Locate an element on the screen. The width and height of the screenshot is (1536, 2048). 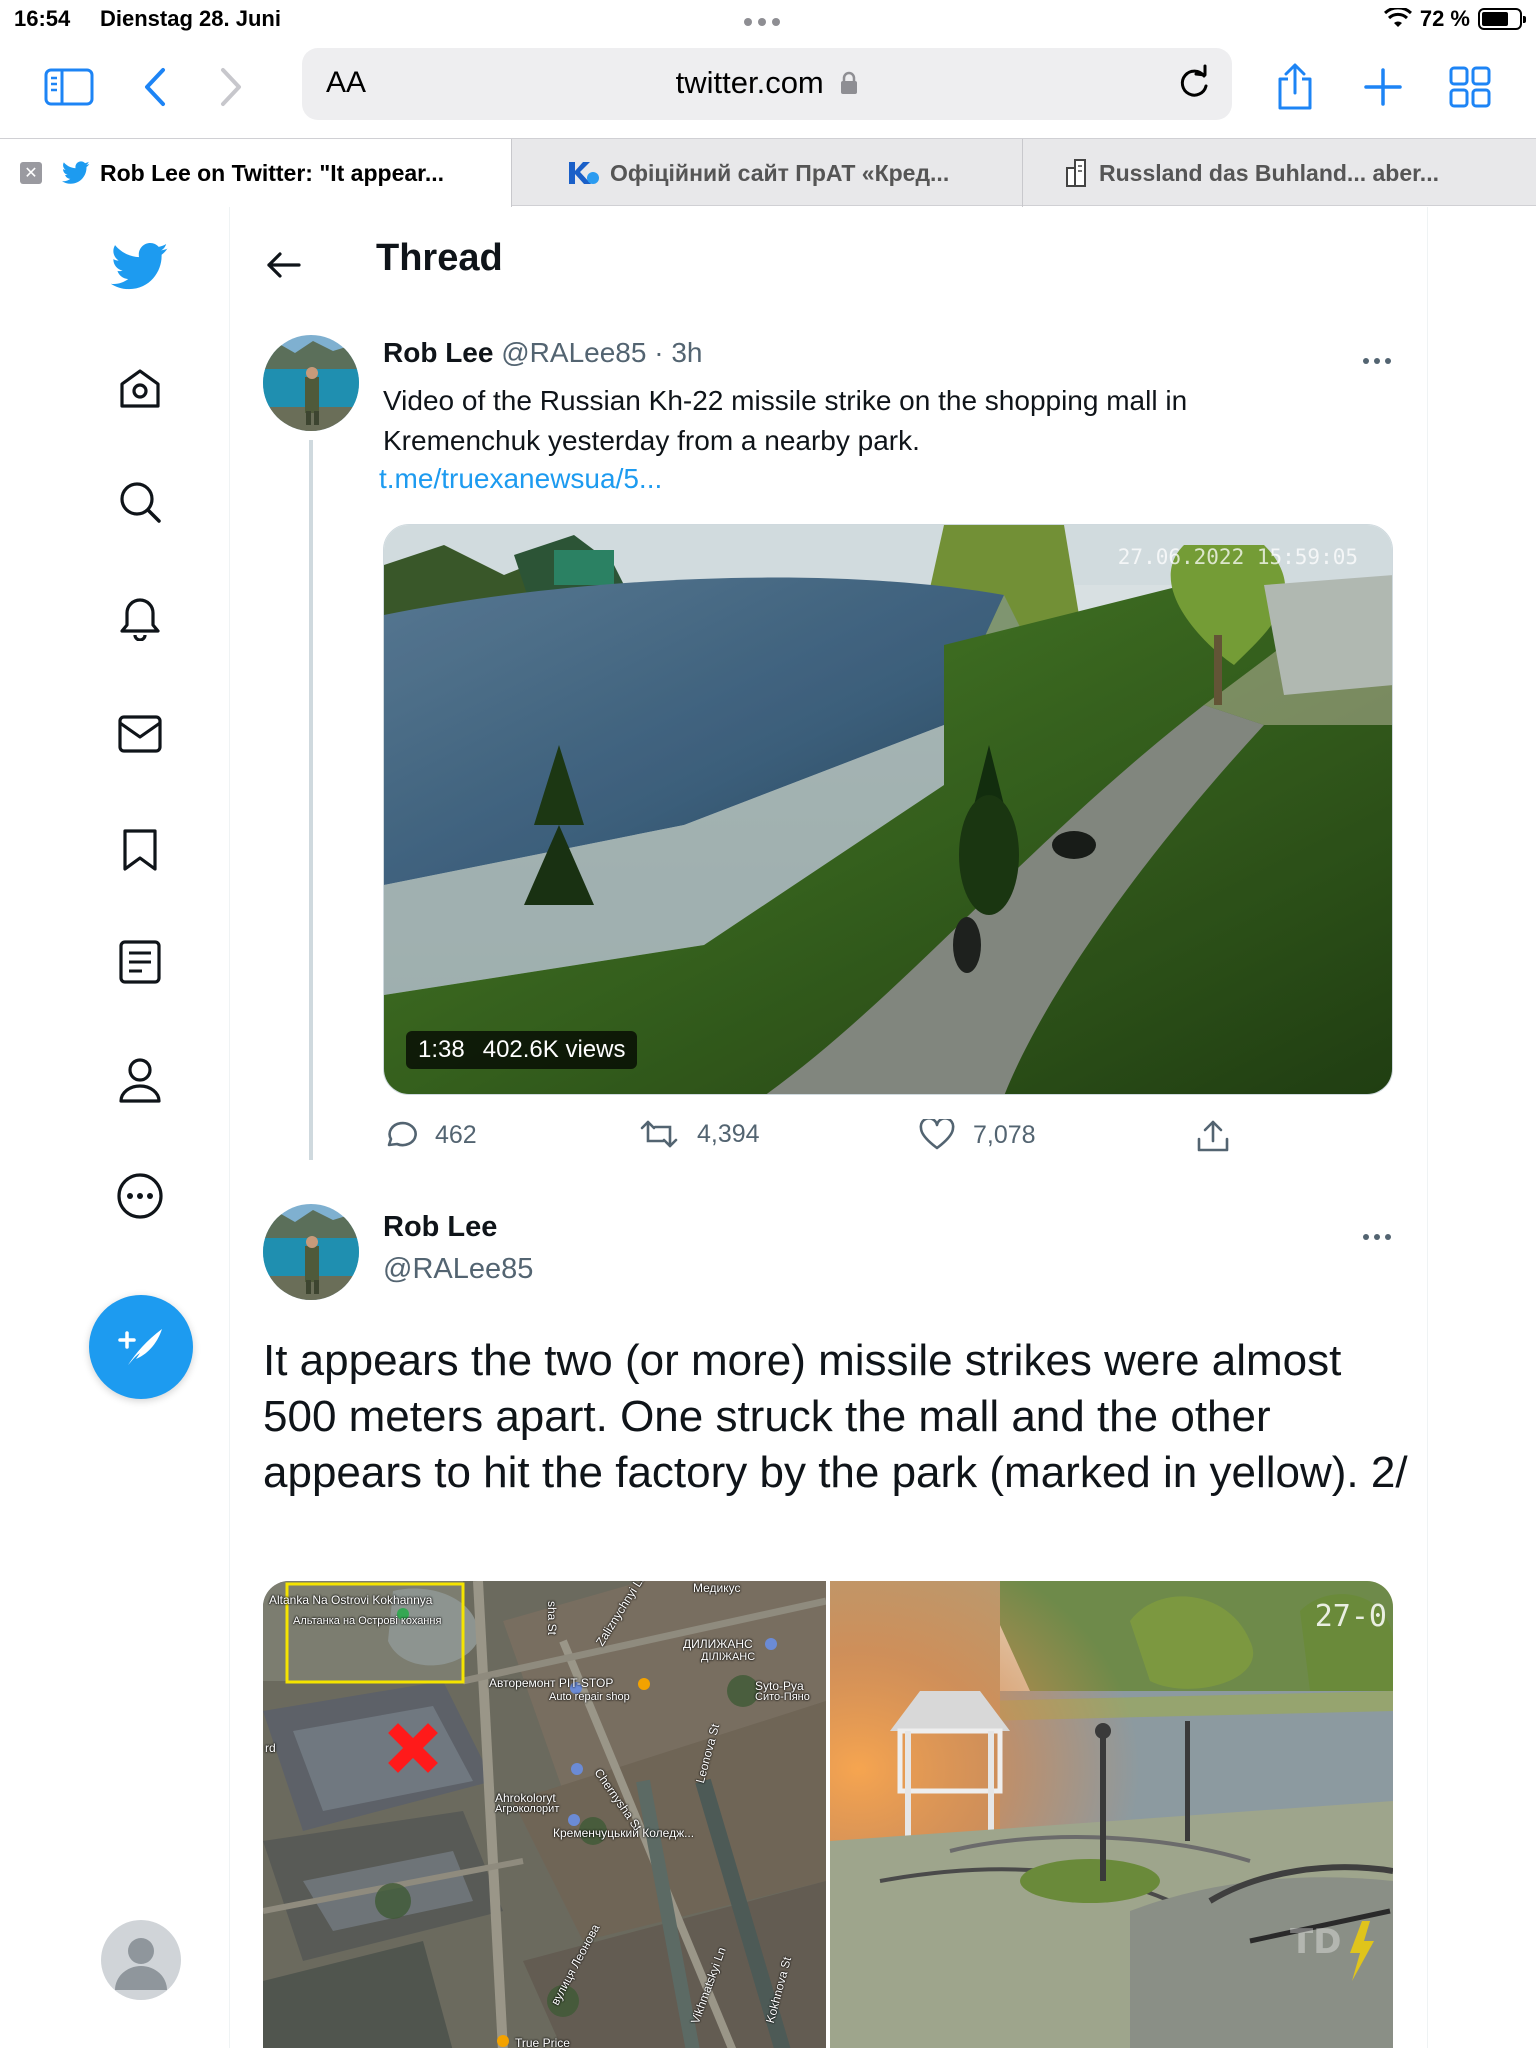
tweet1-more-icon is located at coordinates (1377, 361).